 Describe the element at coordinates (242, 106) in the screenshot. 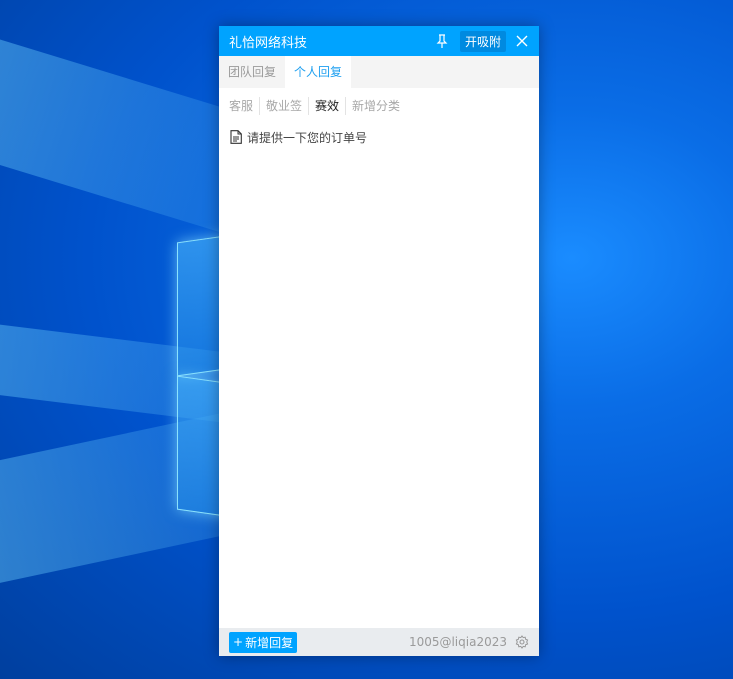

I see `category-customer-service: 客服` at that location.